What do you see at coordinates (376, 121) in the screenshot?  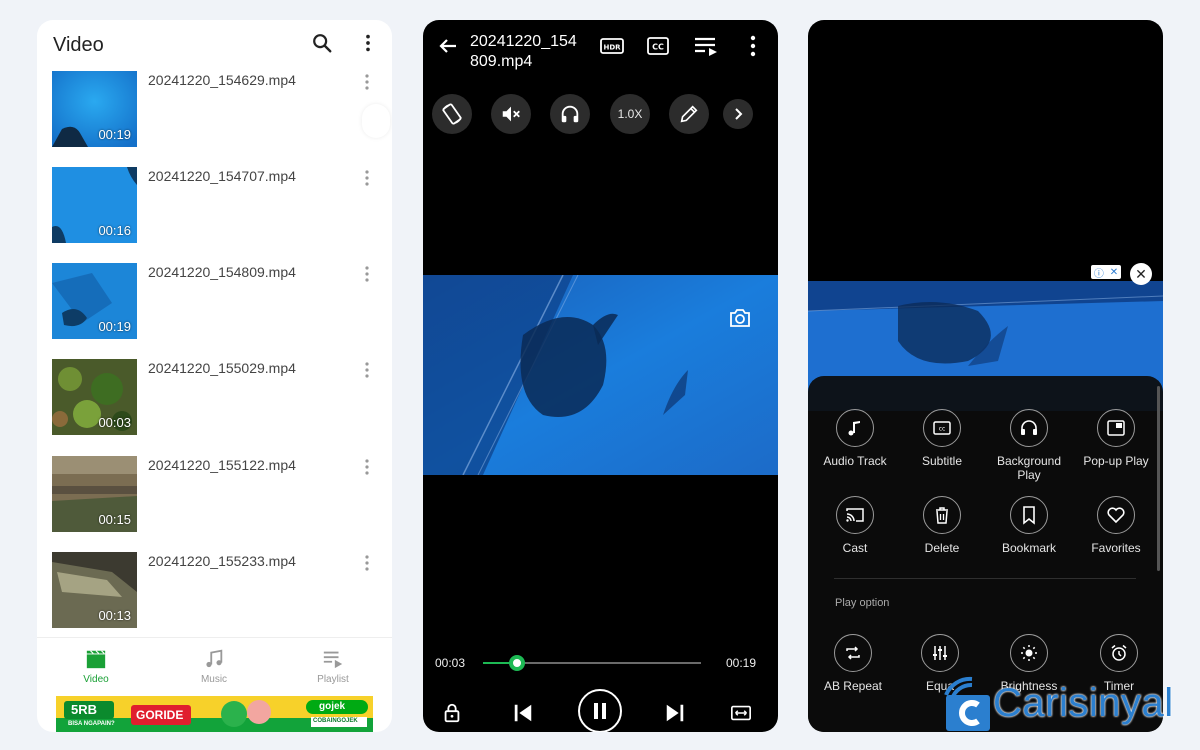 I see `scroll-handle` at bounding box center [376, 121].